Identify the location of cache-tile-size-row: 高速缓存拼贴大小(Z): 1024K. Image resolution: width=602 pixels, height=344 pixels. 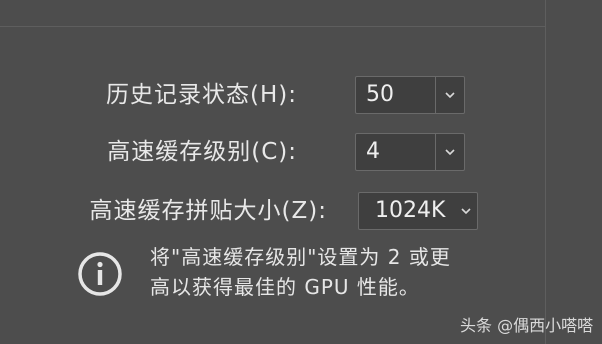
(272, 211).